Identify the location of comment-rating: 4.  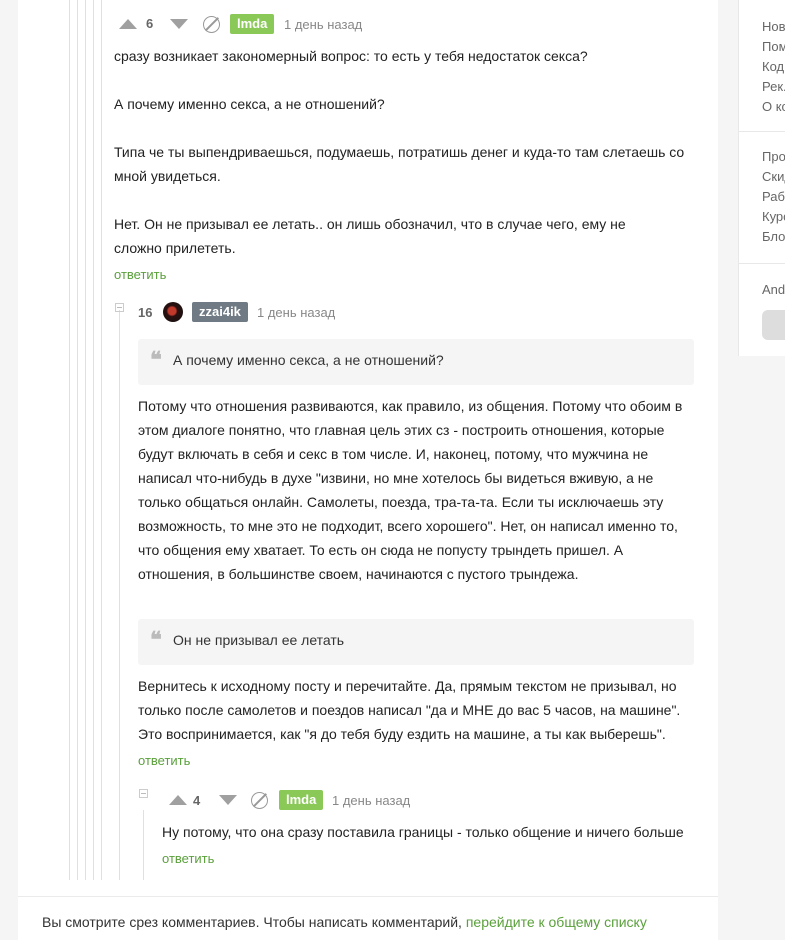
(197, 800).